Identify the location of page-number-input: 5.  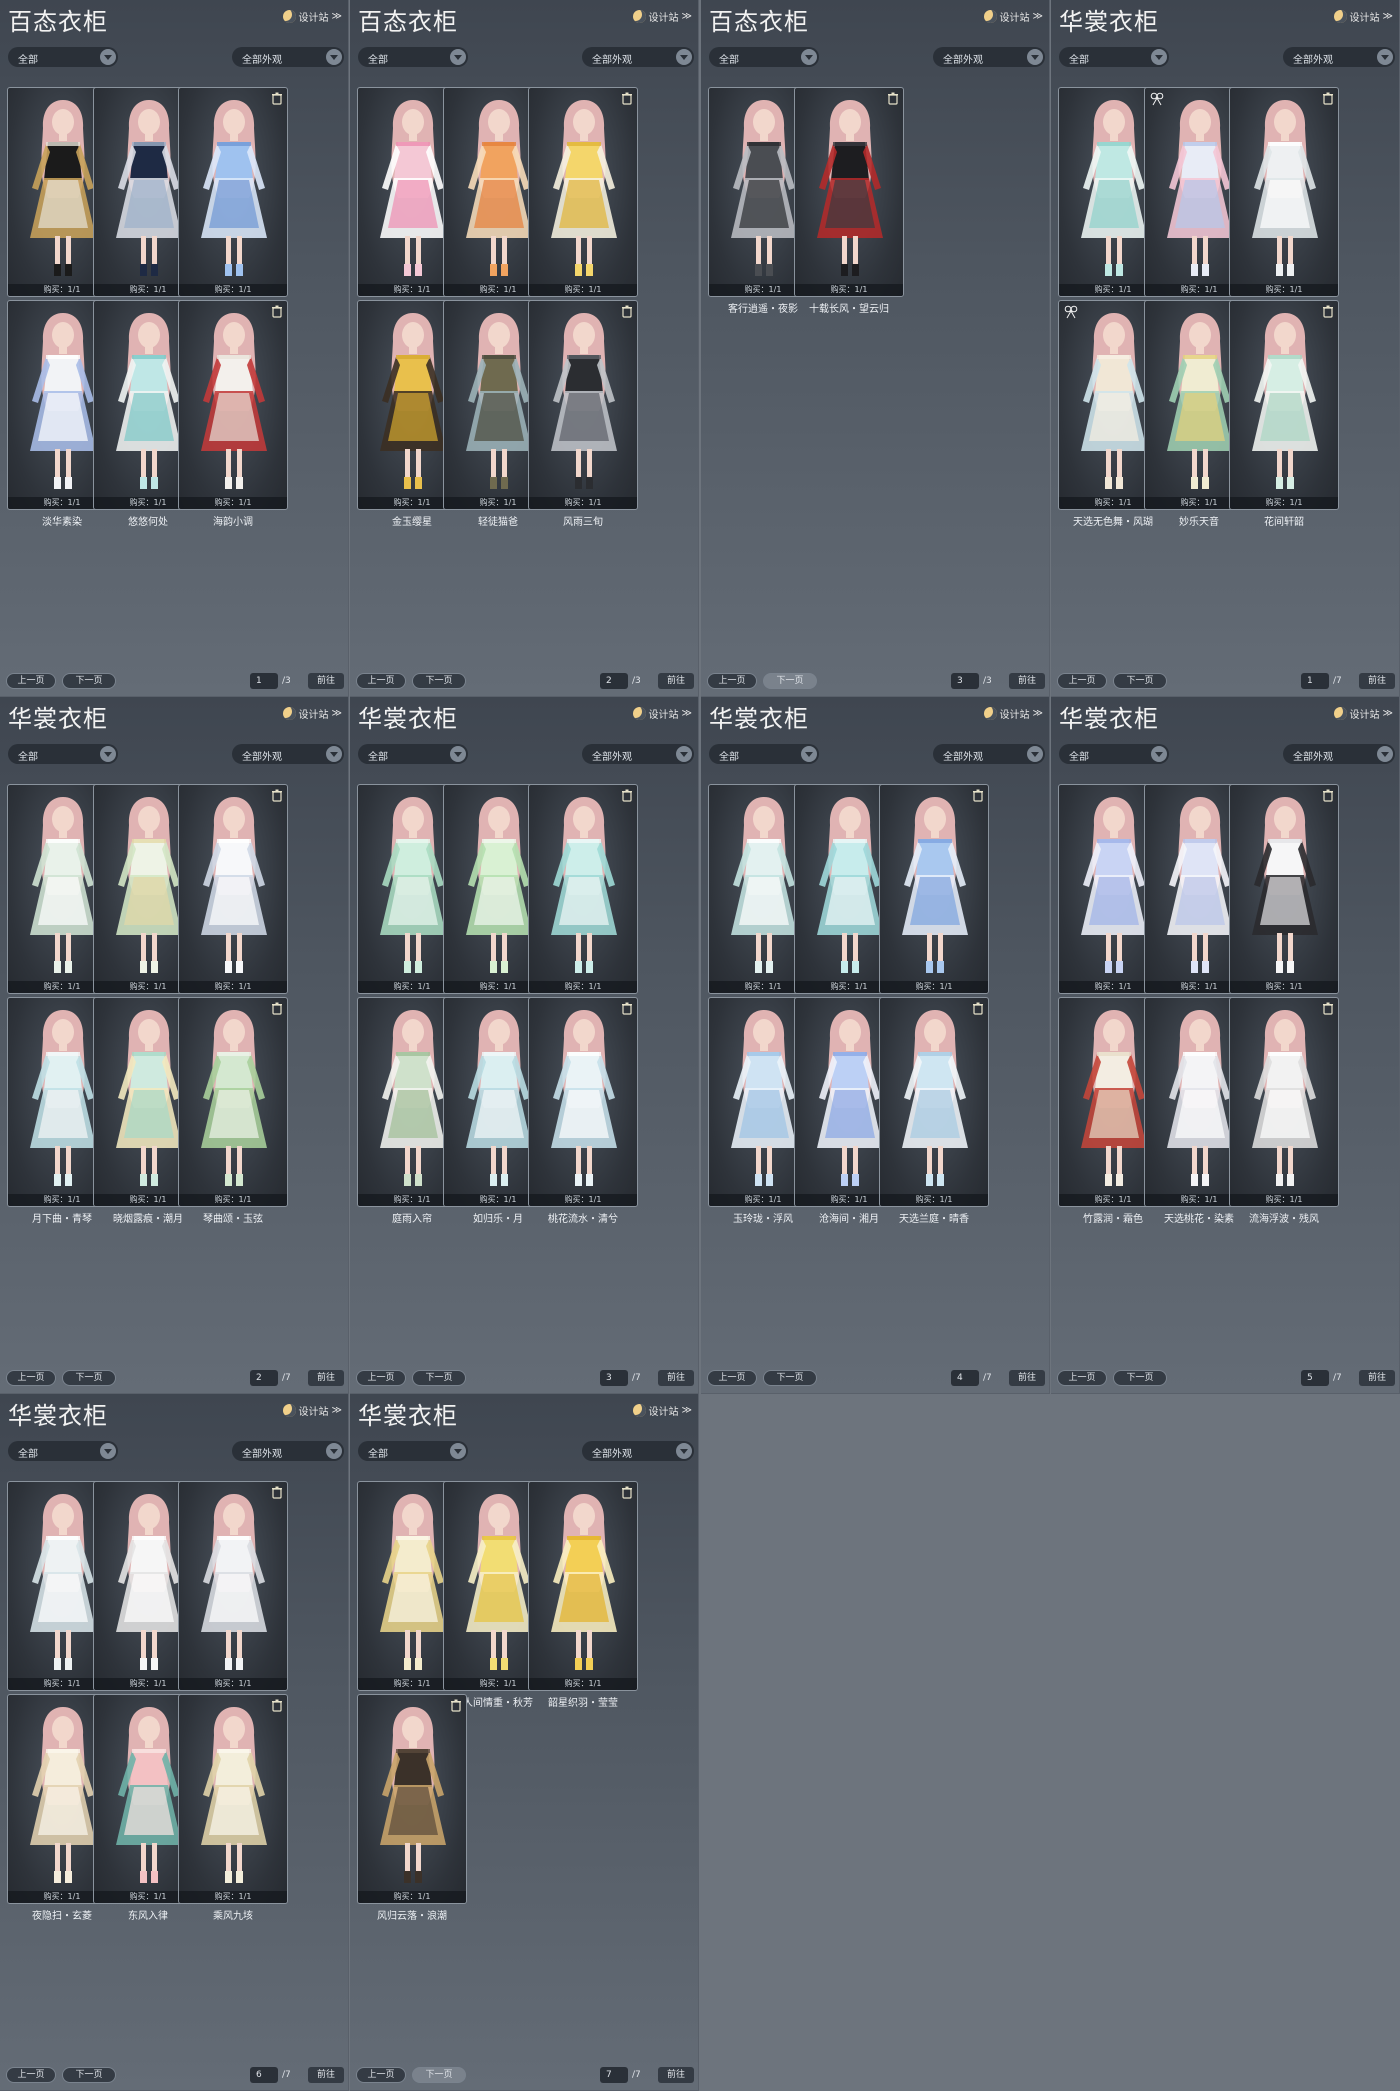
(1315, 1378).